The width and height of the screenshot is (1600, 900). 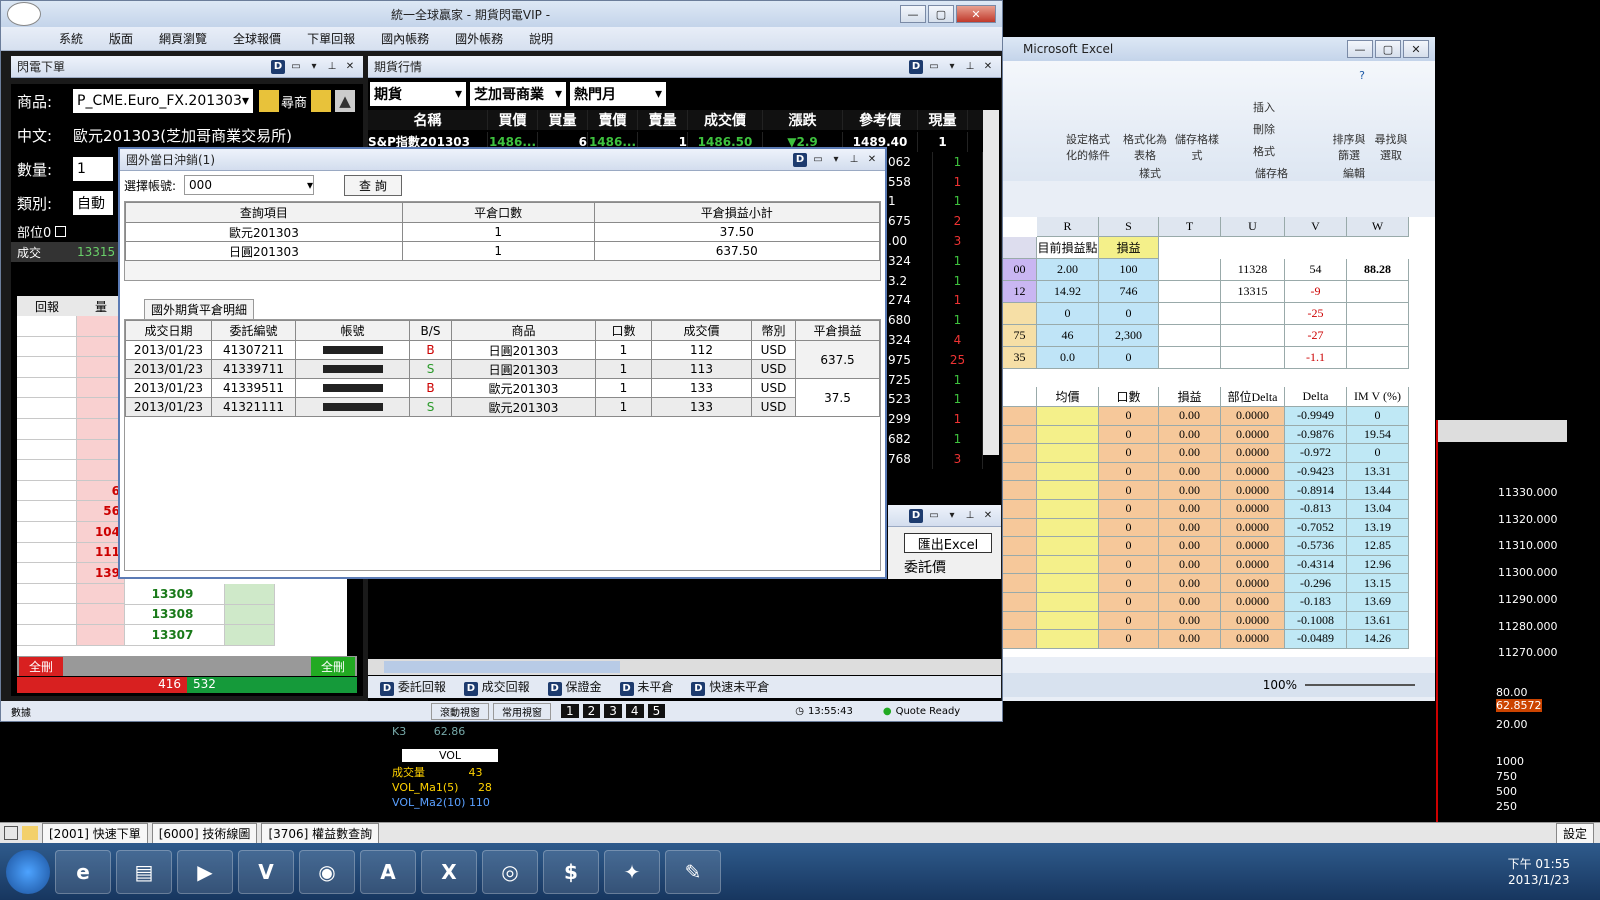 What do you see at coordinates (518, 94) in the screenshot?
I see `exchange-select: 芝加哥商業 ▾` at bounding box center [518, 94].